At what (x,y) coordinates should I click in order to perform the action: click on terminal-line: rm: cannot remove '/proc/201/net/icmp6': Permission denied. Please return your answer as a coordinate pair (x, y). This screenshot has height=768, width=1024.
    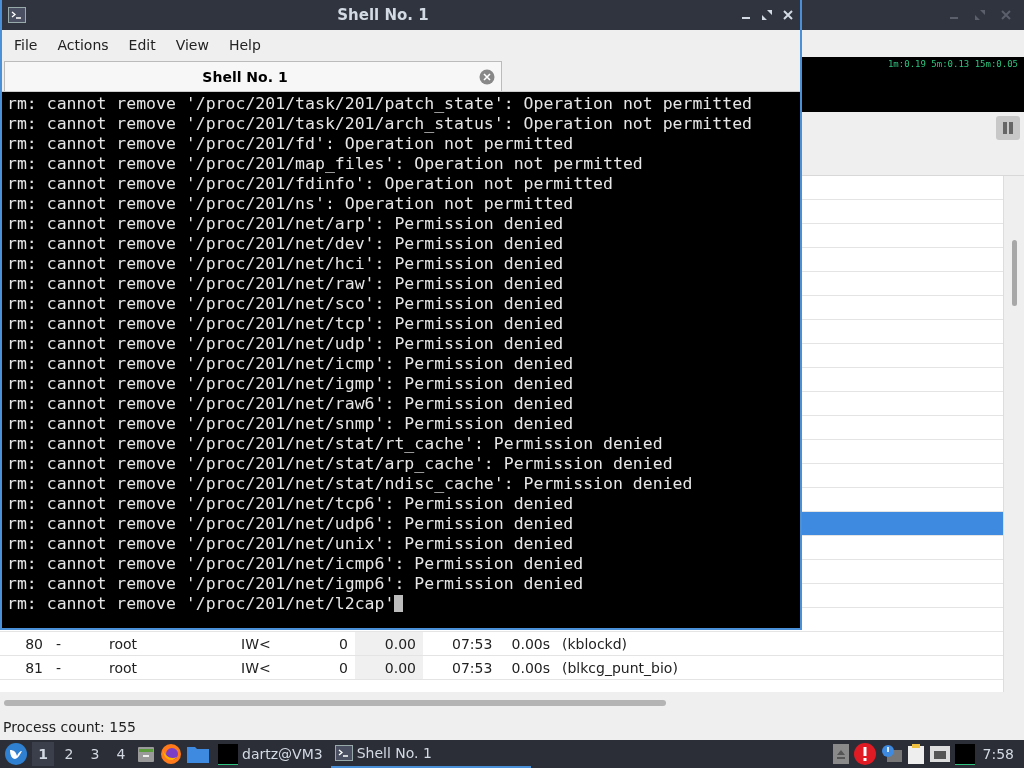
    Looking at the image, I should click on (295, 563).